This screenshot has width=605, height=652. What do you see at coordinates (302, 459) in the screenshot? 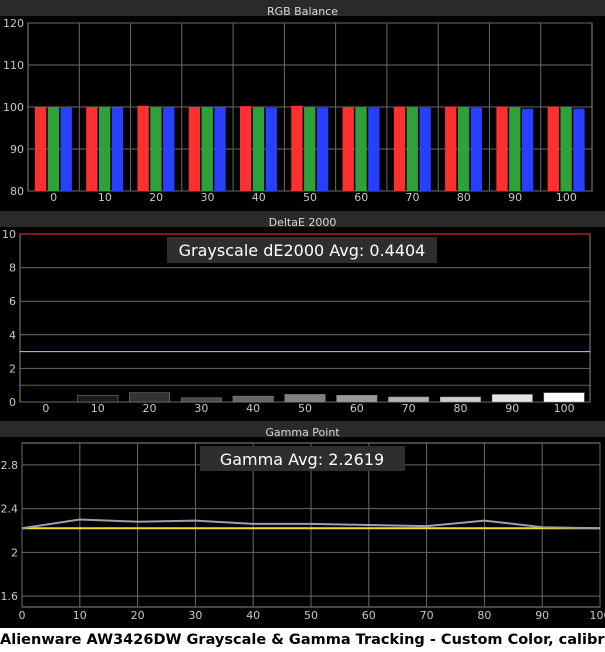
I see `annotation-text: Gamma Avg: 2.2619` at bounding box center [302, 459].